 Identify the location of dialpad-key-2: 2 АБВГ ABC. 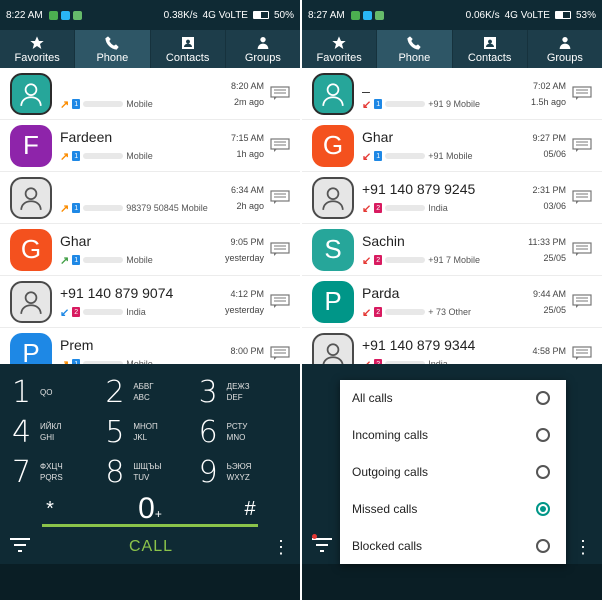
(151, 392).